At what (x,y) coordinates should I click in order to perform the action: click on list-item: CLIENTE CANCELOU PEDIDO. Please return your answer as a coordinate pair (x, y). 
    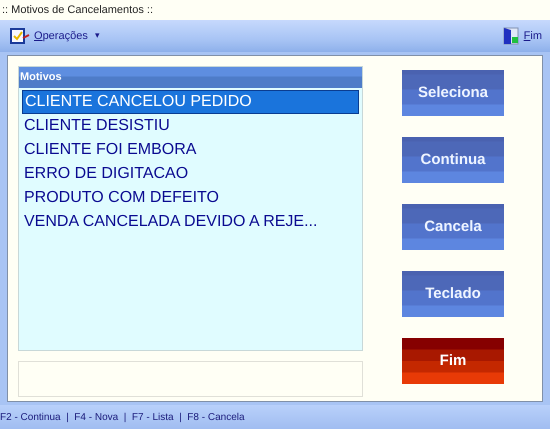
    Looking at the image, I should click on (190, 102).